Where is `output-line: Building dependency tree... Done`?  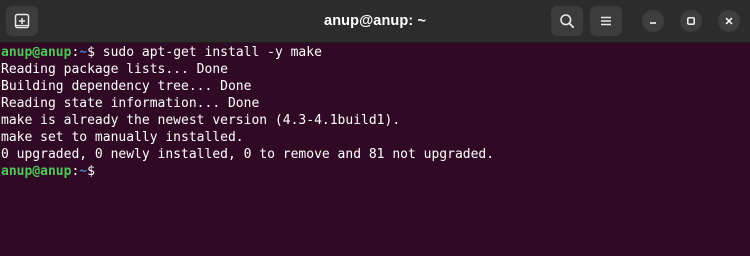
output-line: Building dependency tree... Done is located at coordinates (126, 86).